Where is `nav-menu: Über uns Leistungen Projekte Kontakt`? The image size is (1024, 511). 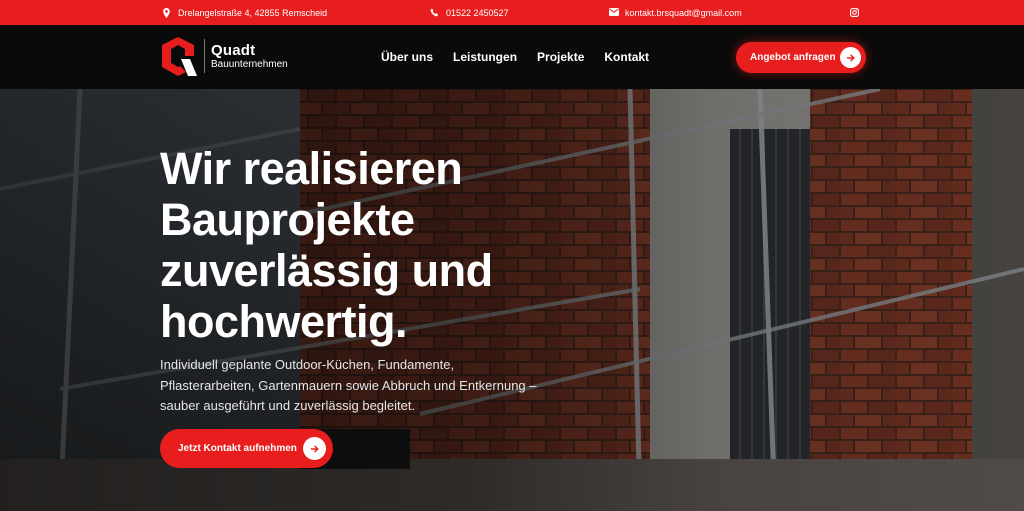 nav-menu: Über uns Leistungen Projekte Kontakt is located at coordinates (515, 57).